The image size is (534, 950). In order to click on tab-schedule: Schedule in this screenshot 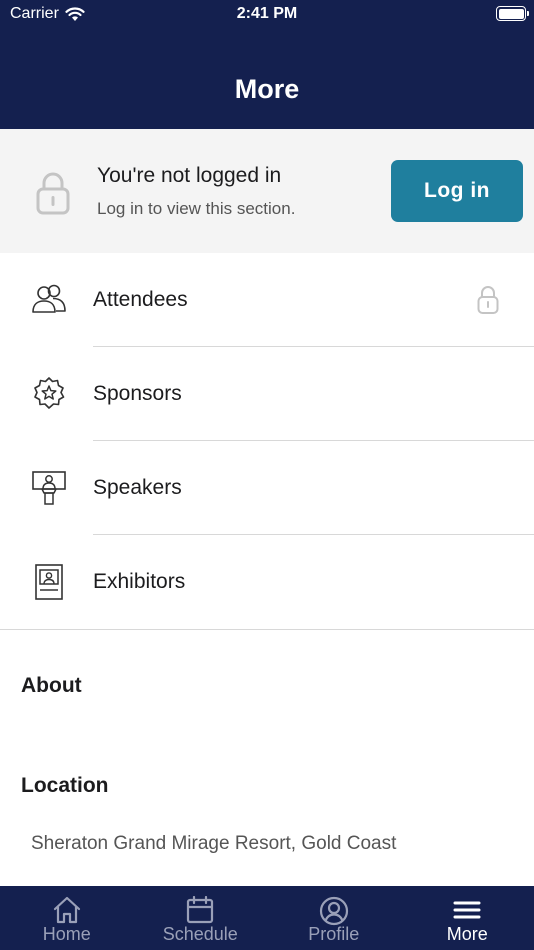, I will do `click(201, 918)`.